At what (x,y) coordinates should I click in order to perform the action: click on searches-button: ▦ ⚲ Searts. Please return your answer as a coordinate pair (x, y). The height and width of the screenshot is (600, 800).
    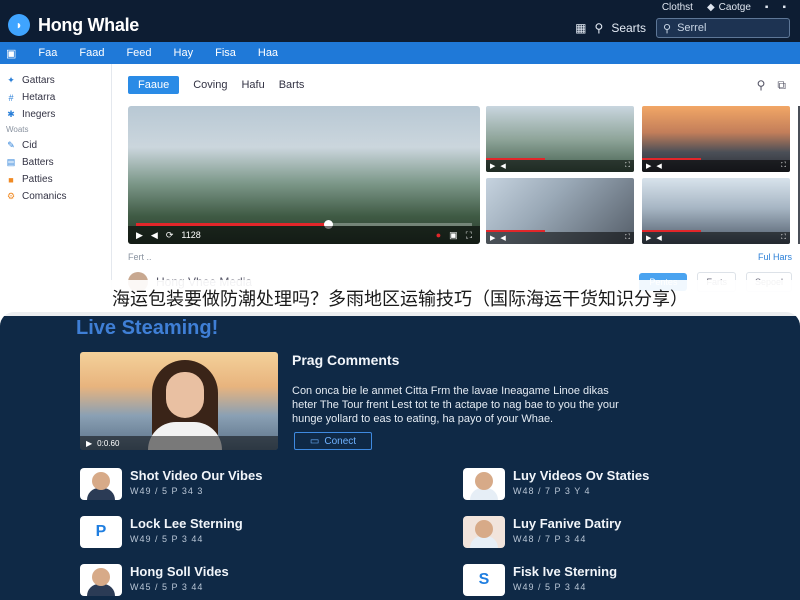
    Looking at the image, I should click on (610, 28).